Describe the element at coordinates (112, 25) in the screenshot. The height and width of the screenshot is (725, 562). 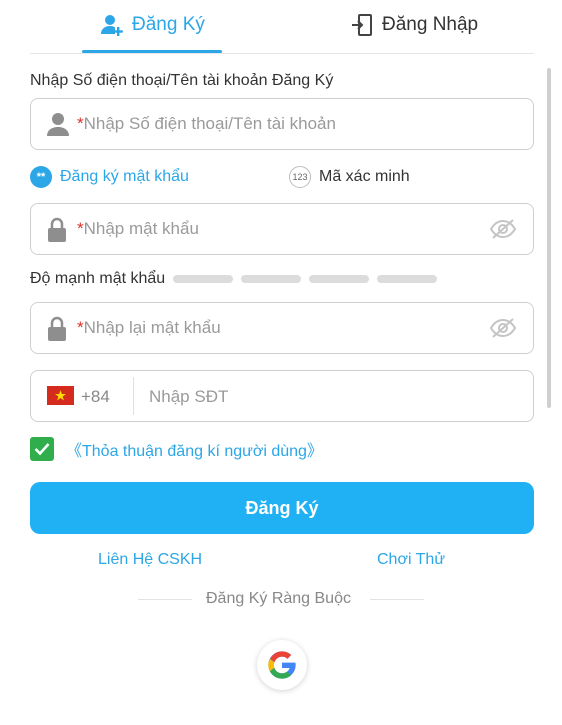
I see `add-user-icon` at that location.